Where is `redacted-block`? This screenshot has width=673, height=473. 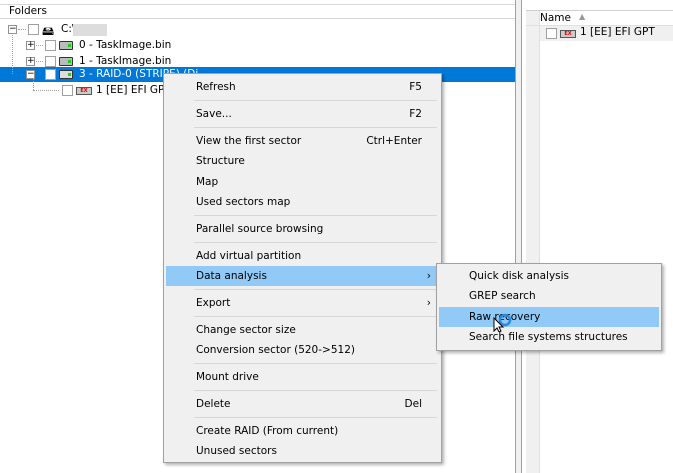 redacted-block is located at coordinates (90, 30).